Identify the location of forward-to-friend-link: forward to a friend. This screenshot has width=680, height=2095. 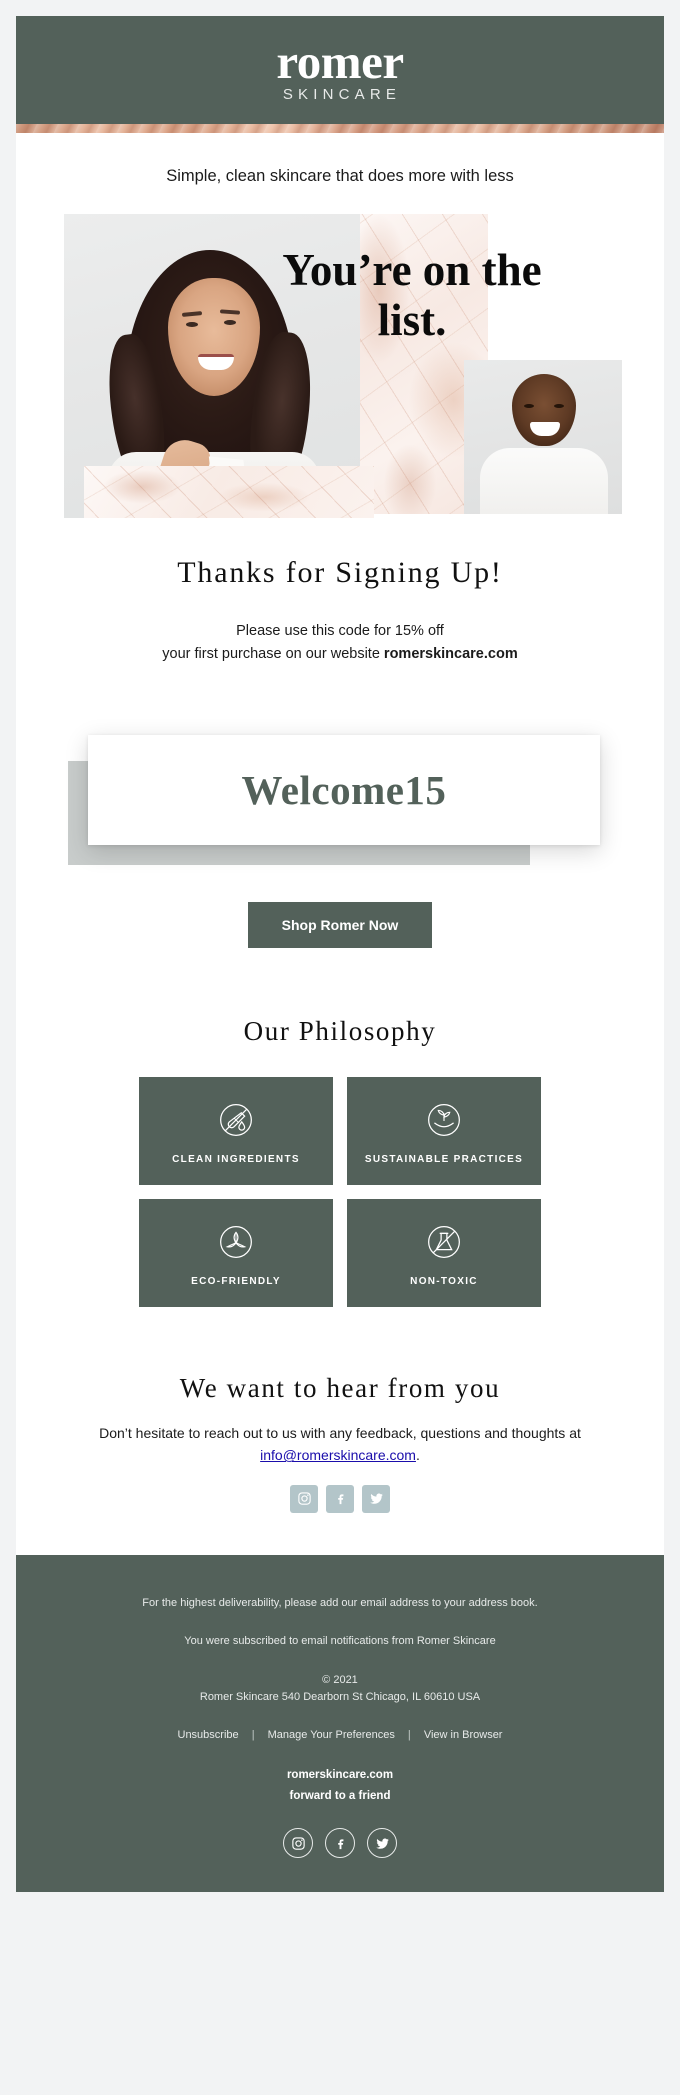
(340, 1796).